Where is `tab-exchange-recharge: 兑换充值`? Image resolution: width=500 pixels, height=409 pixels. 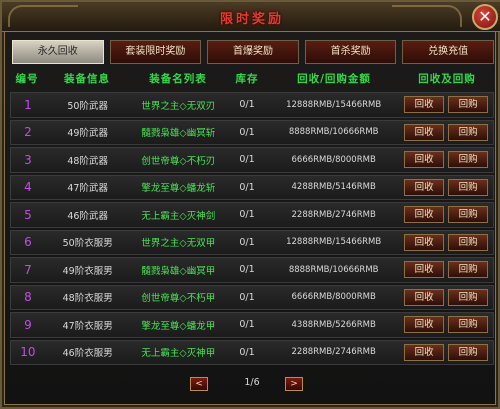 tab-exchange-recharge: 兑换充值 is located at coordinates (448, 52).